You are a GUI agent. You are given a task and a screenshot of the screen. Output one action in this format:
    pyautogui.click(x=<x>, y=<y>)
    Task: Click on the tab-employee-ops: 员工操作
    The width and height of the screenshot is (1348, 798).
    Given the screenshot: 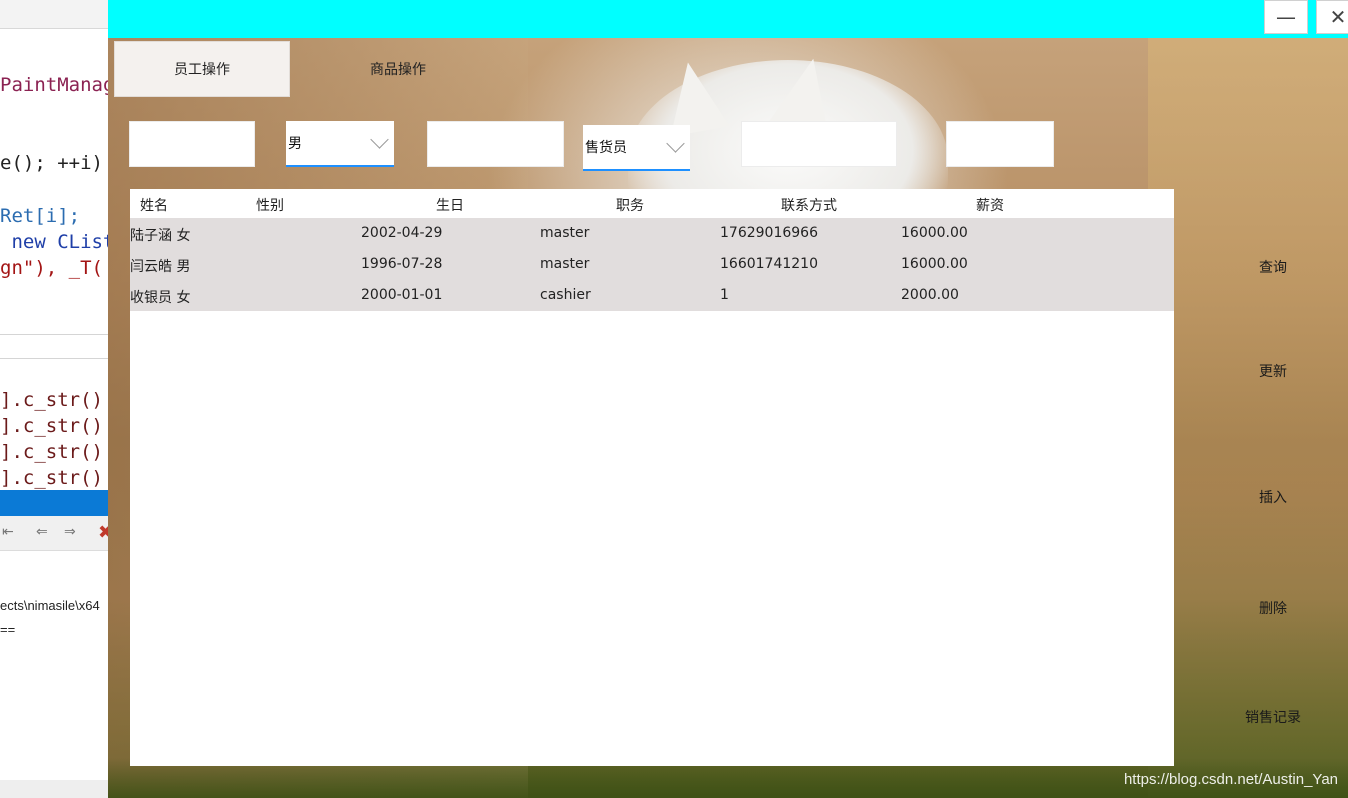 What is the action you would take?
    pyautogui.click(x=202, y=69)
    